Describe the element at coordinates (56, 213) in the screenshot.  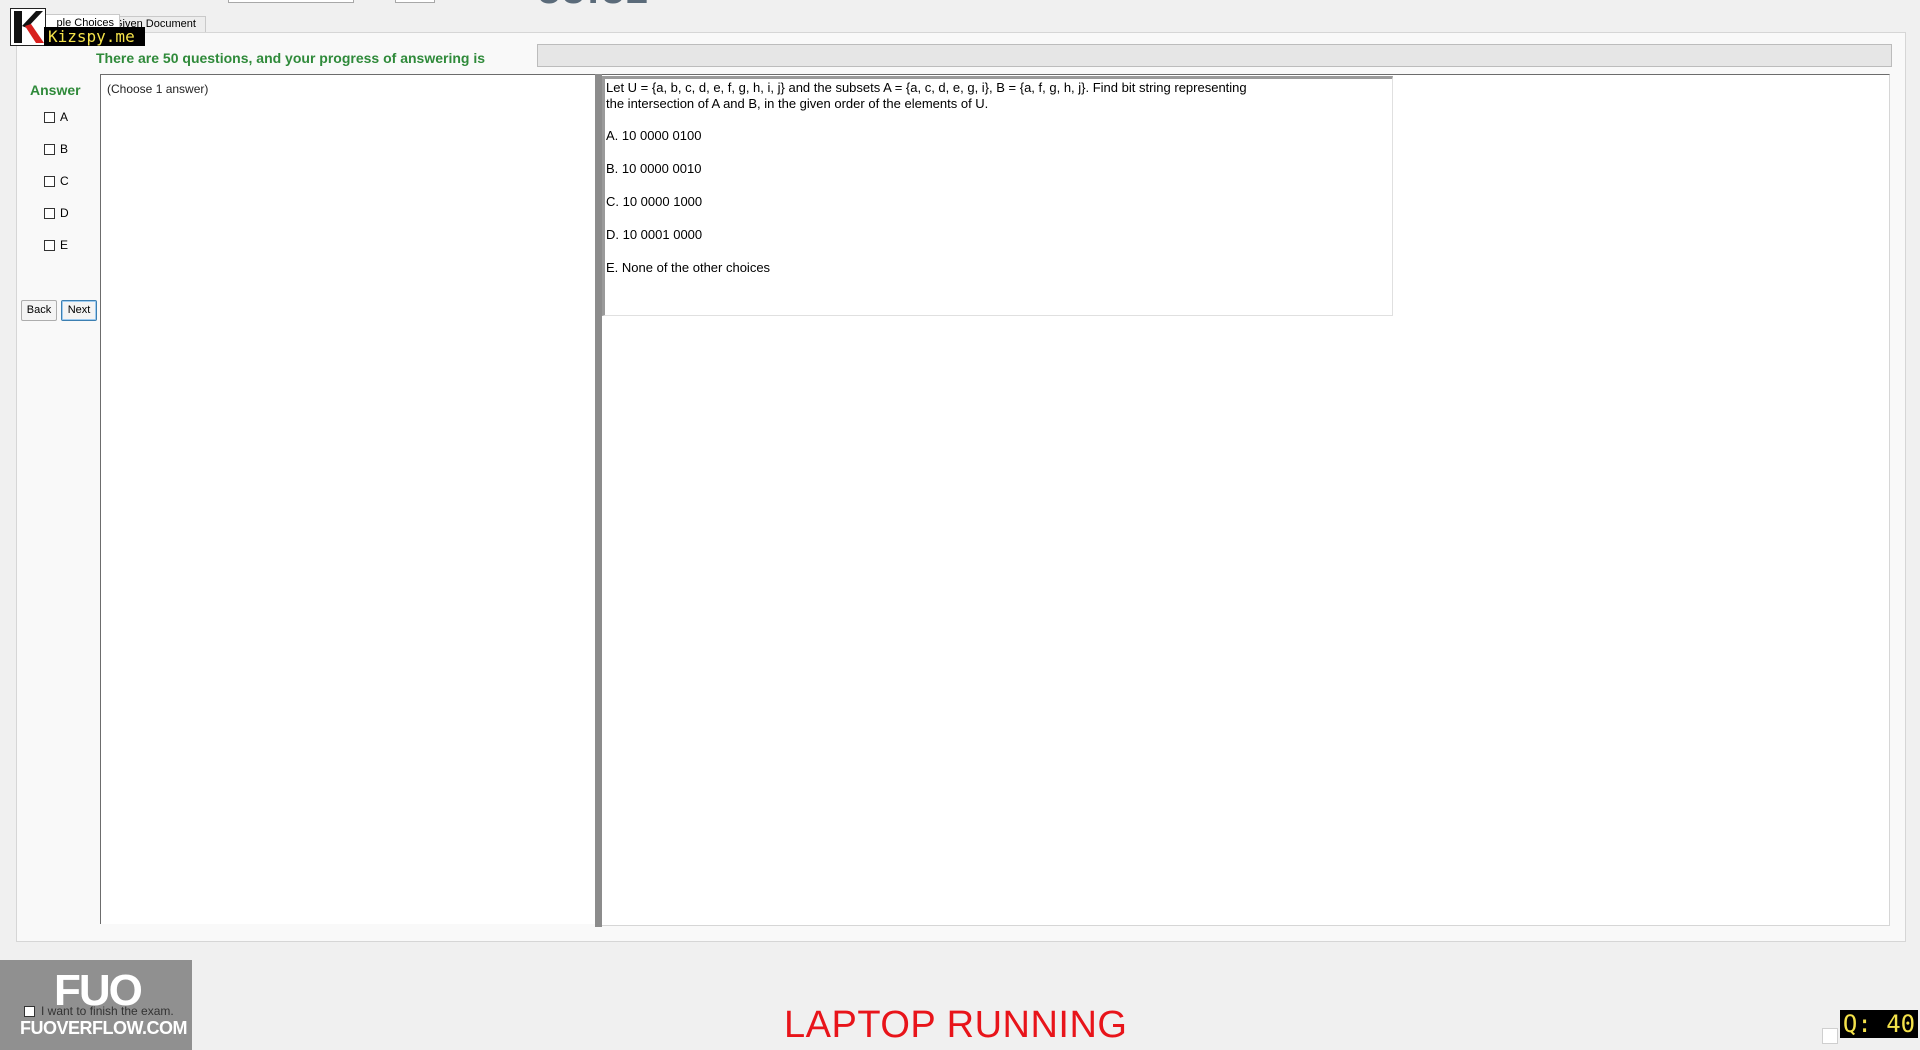
I see `answer-option-d: D` at that location.